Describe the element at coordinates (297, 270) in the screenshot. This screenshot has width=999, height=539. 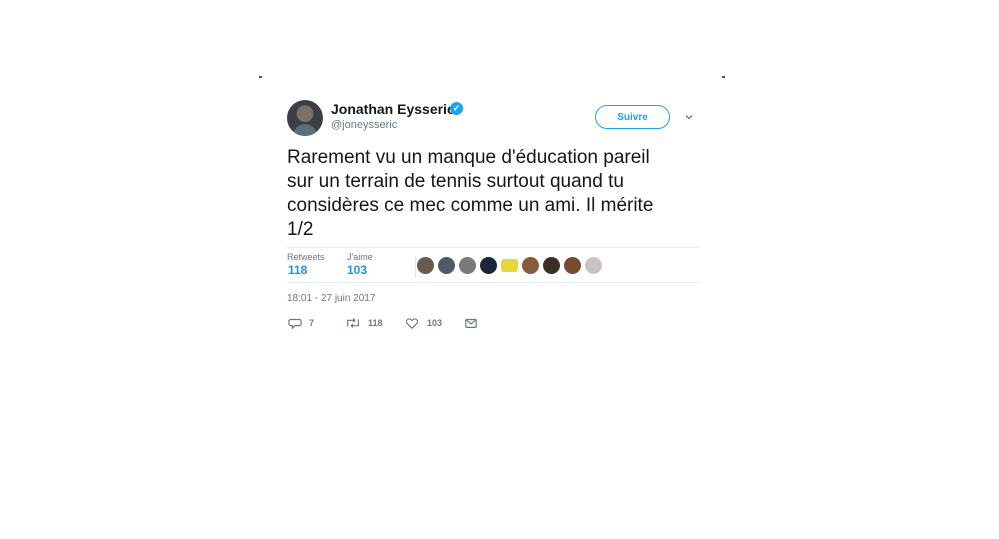
I see `retweets-count: 118` at that location.